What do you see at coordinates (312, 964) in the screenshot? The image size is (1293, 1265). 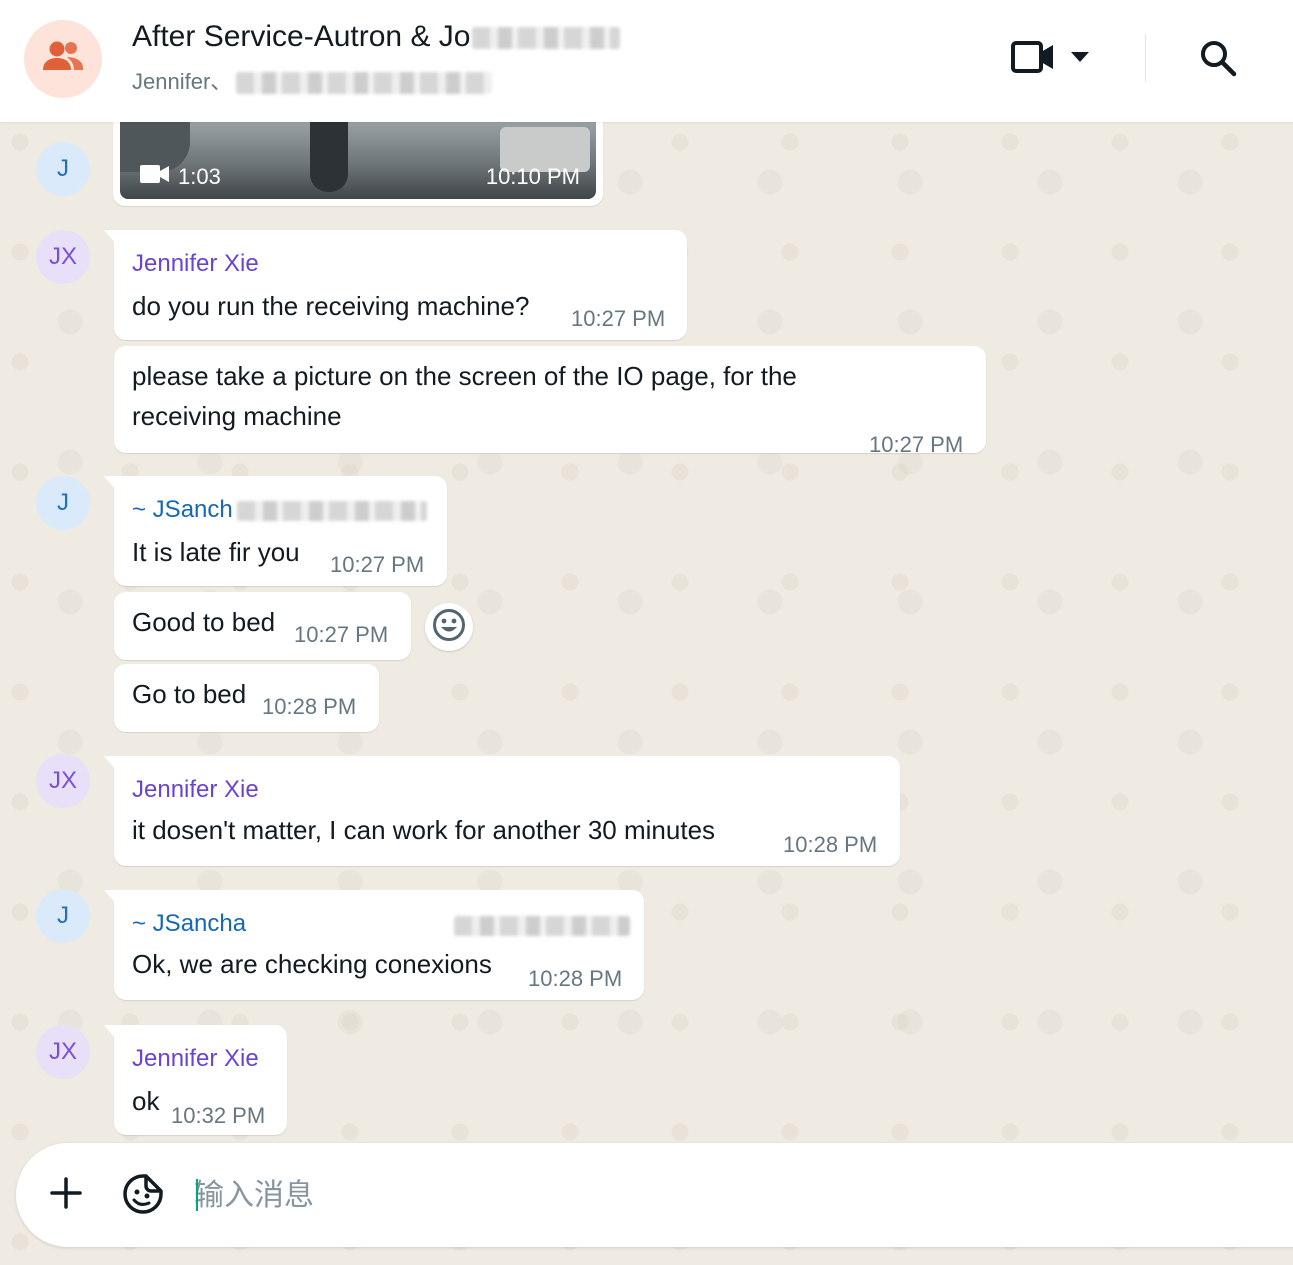 I see `message-text: Ok, we are checking conexions` at bounding box center [312, 964].